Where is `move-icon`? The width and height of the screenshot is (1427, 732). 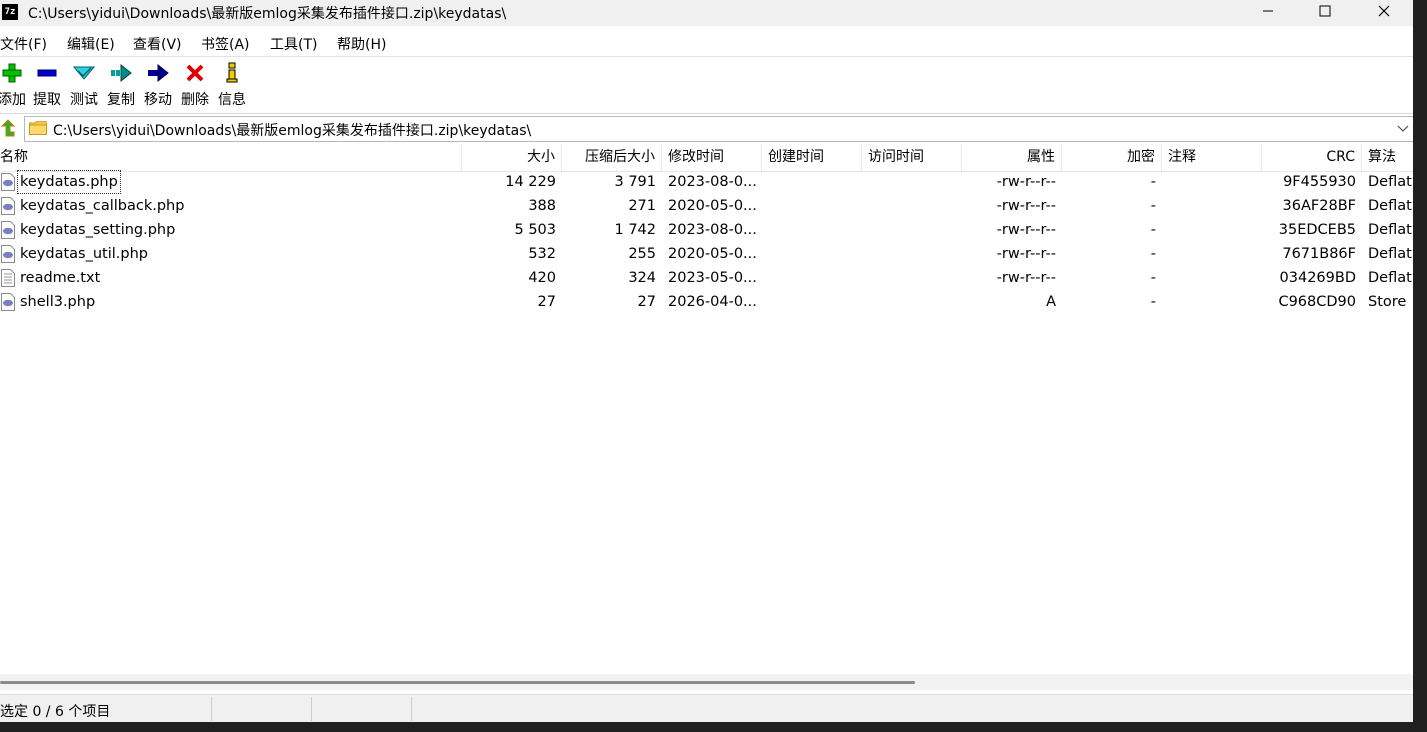 move-icon is located at coordinates (158, 73).